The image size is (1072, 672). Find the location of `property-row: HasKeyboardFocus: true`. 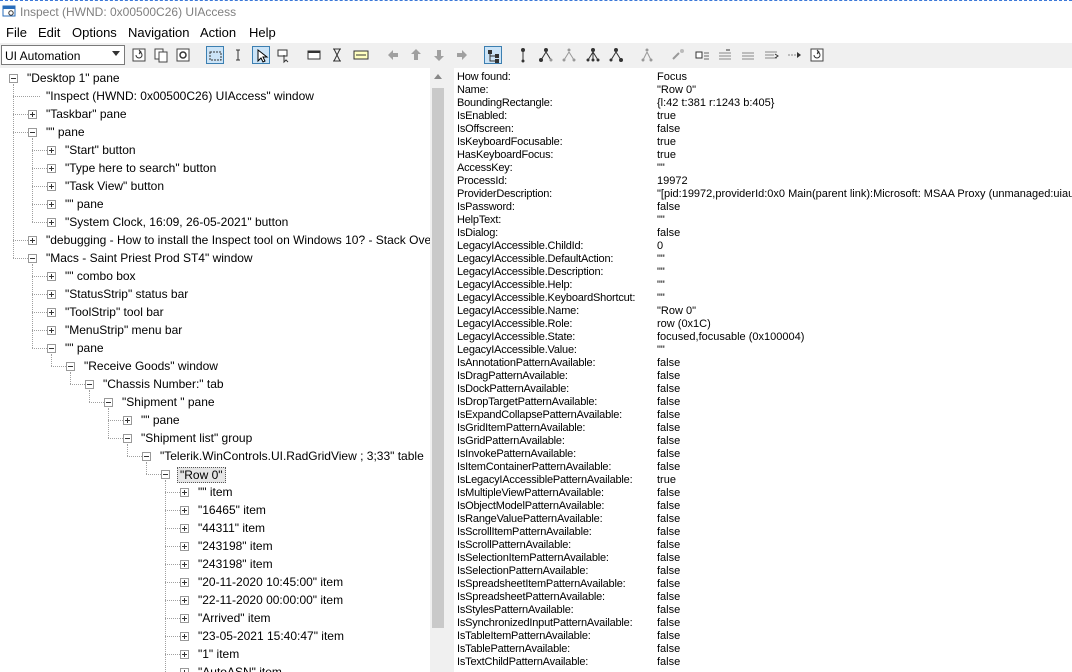

property-row: HasKeyboardFocus: true is located at coordinates (763, 155).